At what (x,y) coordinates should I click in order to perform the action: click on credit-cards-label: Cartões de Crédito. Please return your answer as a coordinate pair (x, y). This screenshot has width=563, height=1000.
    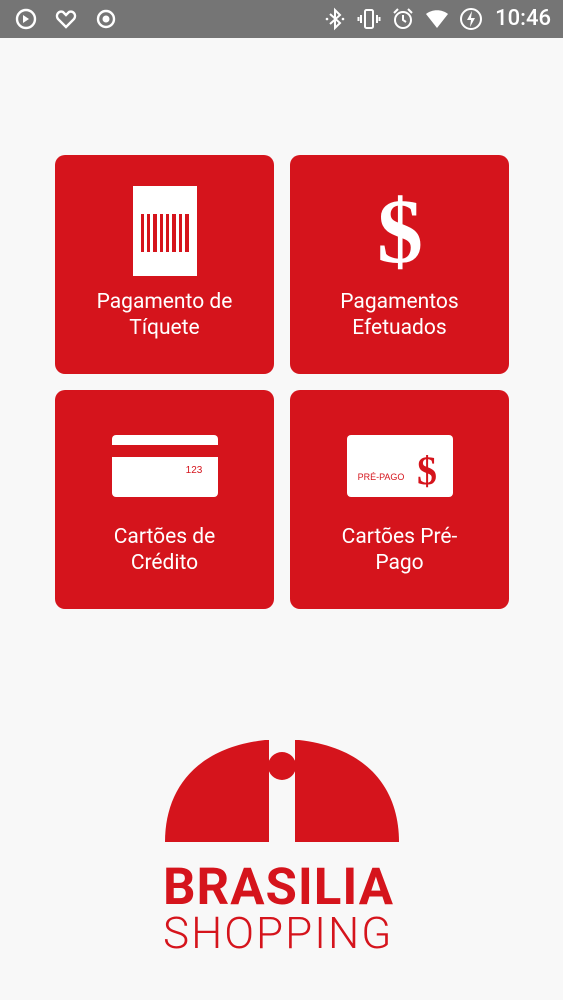
    Looking at the image, I should click on (164, 550).